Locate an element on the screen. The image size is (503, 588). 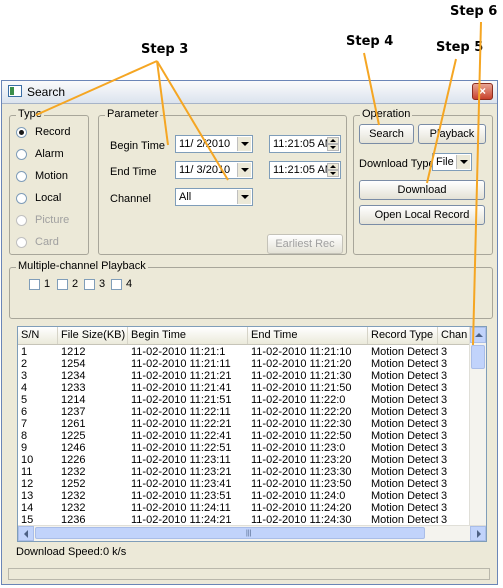
column-header: File Size(KB) is located at coordinates (93, 335).